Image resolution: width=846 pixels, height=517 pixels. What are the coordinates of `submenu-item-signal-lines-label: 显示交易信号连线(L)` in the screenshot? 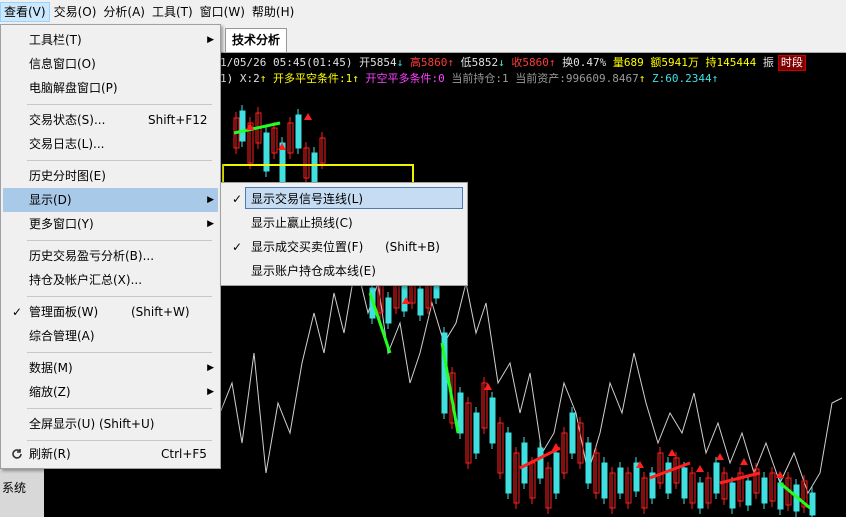 It's located at (307, 199).